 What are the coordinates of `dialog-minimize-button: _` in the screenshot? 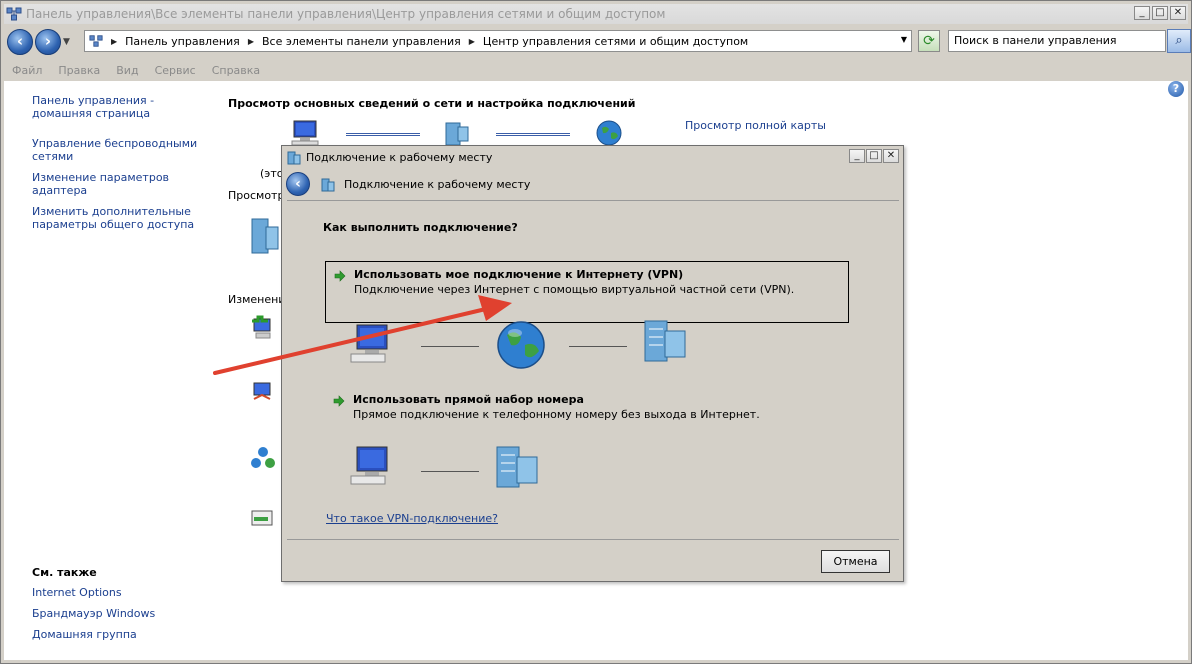 It's located at (857, 156).